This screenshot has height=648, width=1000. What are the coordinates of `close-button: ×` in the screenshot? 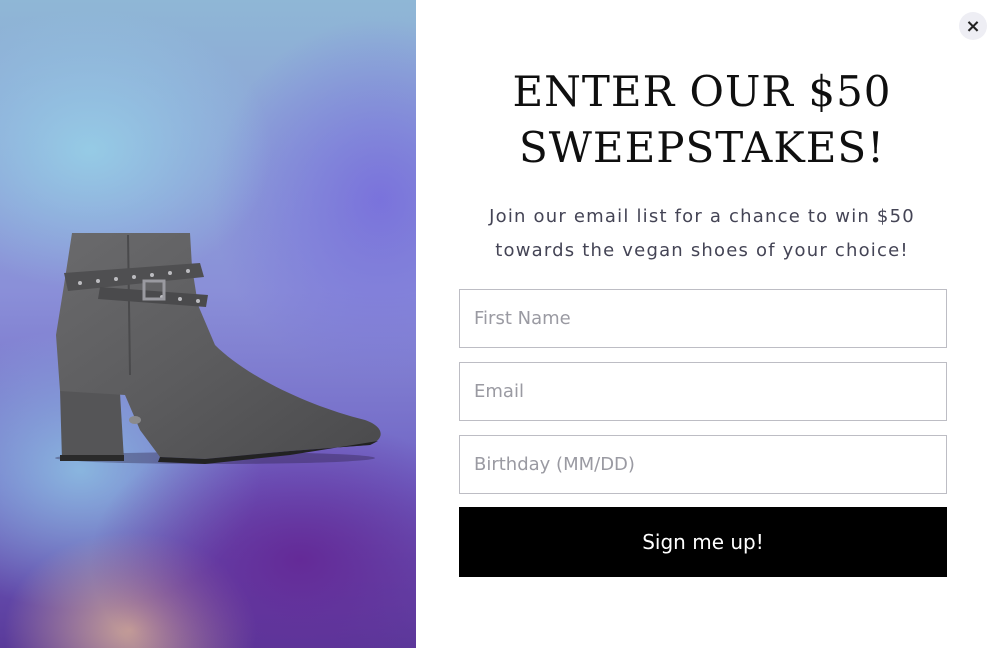 It's located at (973, 26).